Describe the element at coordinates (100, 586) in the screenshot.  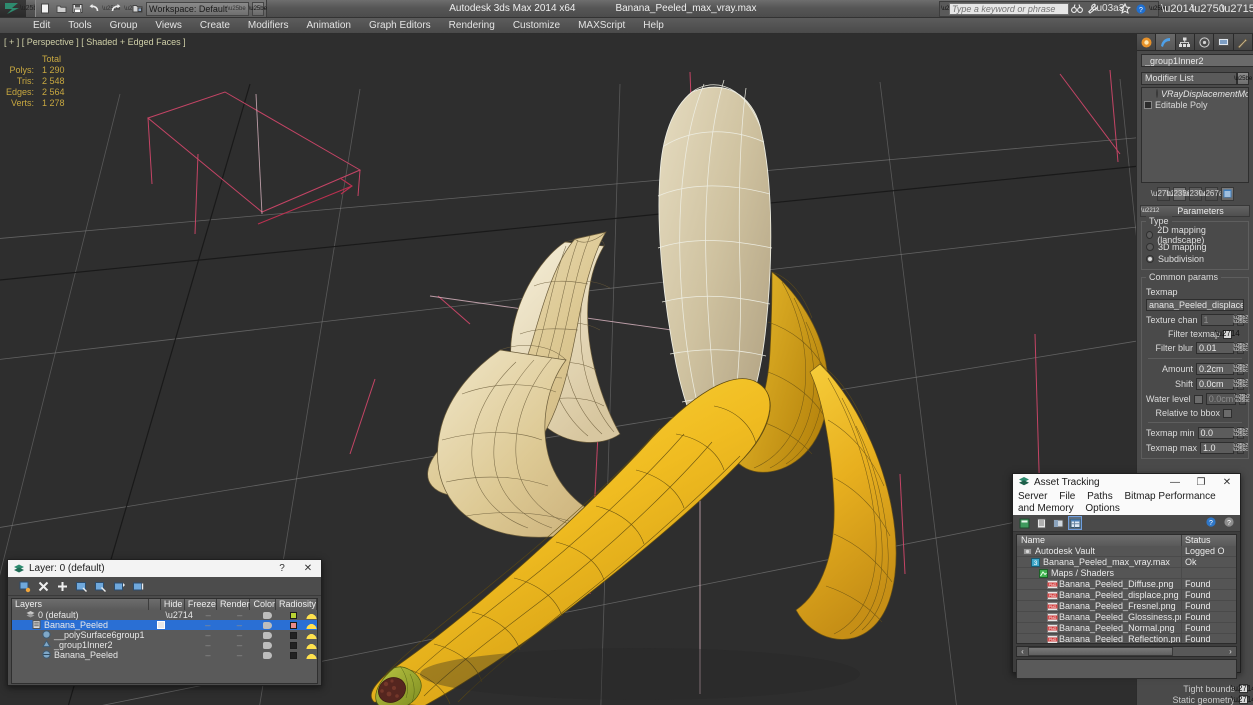
I see `select-highlighted-objects-button` at that location.